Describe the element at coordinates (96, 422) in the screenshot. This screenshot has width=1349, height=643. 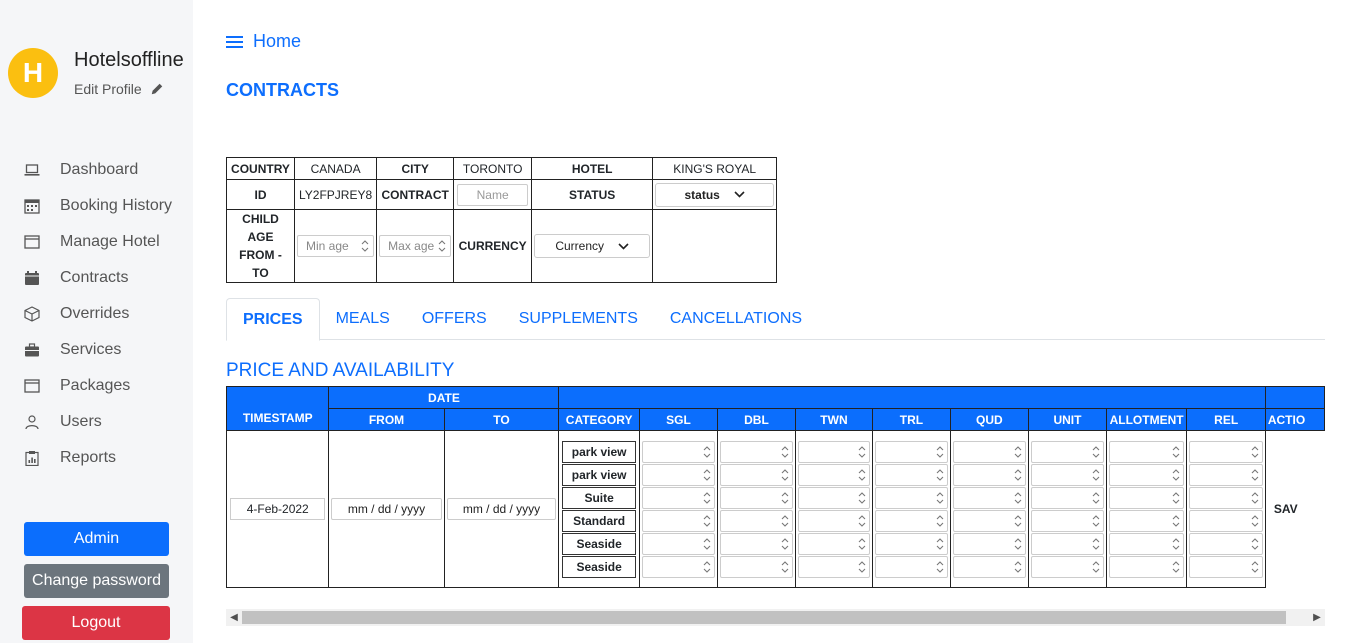
I see `sidebar-item-users: Users` at that location.